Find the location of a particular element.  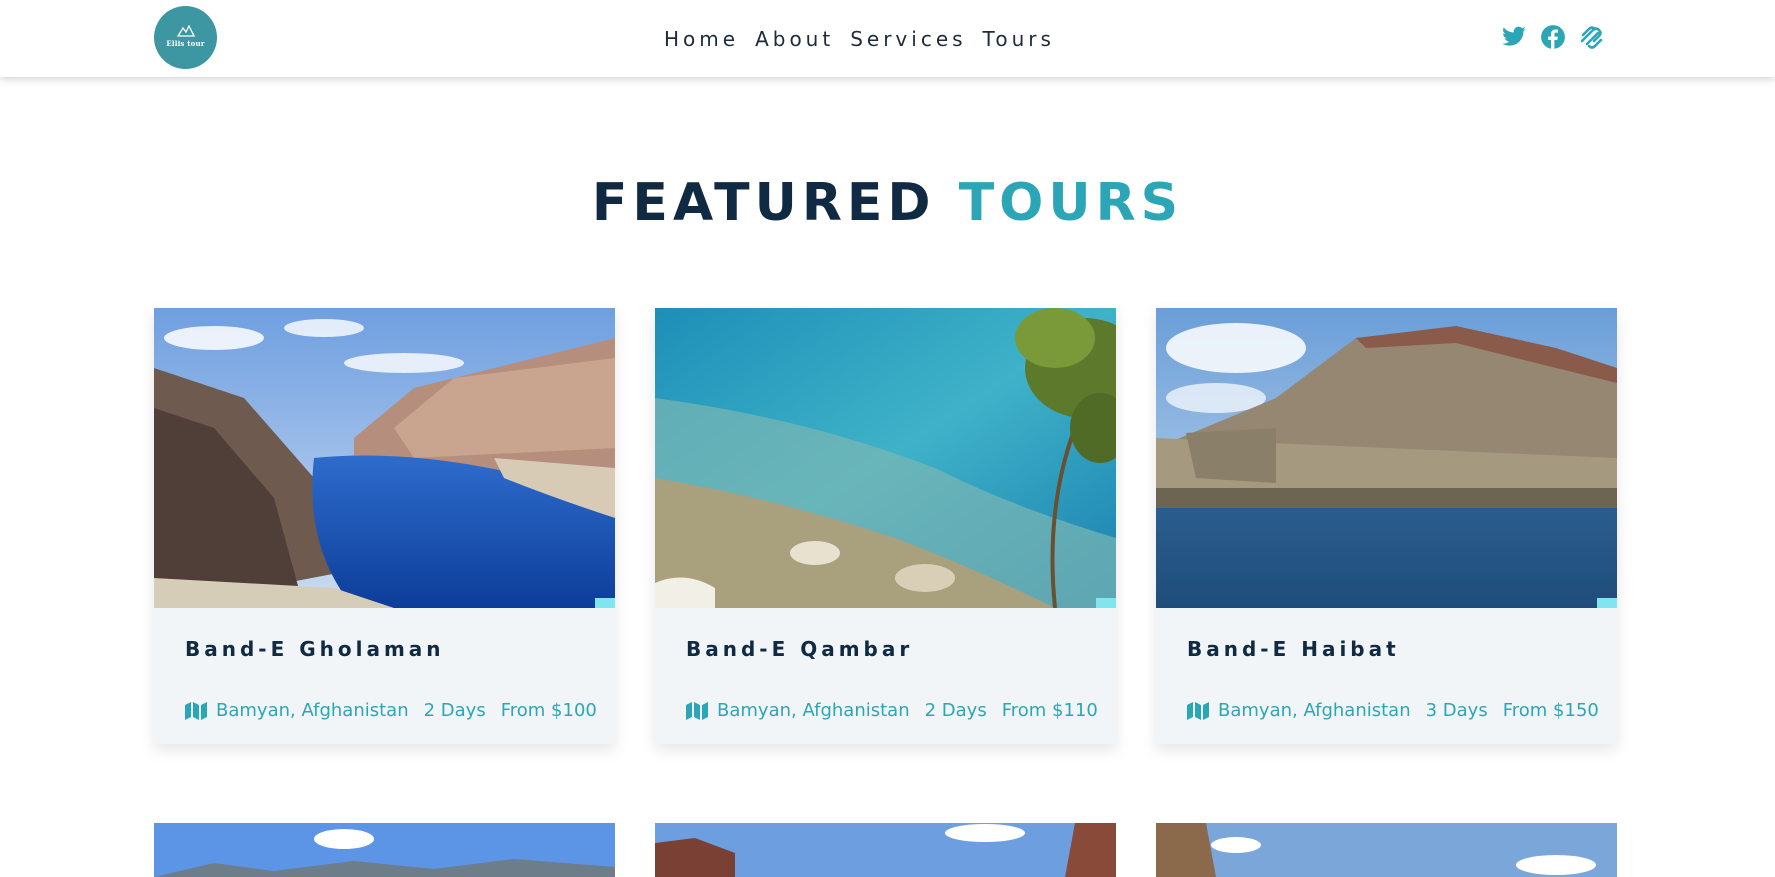

squarespace-icon is located at coordinates (1591, 37).